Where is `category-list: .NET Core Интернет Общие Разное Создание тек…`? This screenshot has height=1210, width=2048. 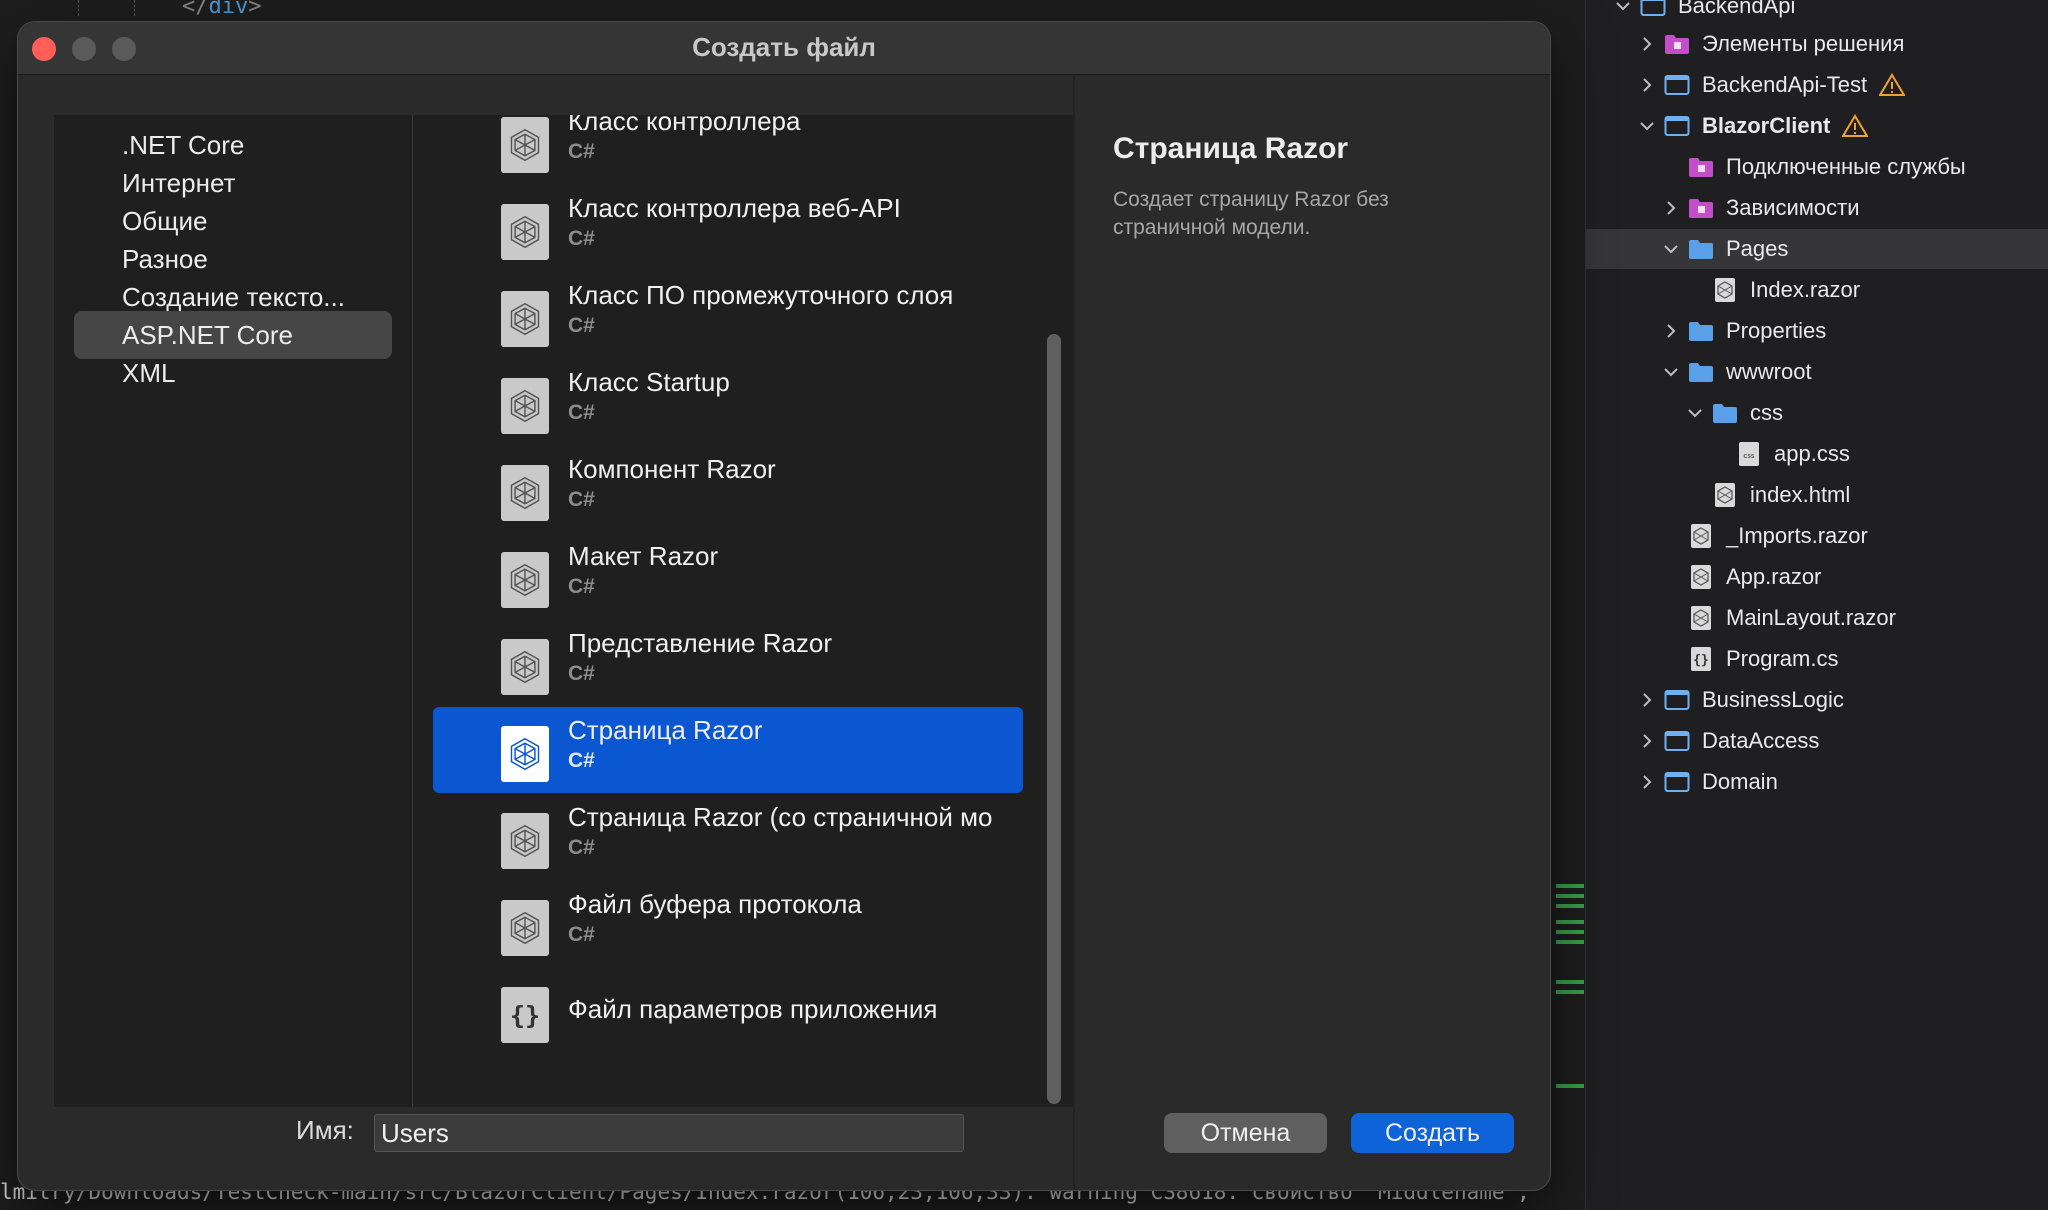
category-list: .NET Core Интернет Общие Разное Создание тек… is located at coordinates (233, 611).